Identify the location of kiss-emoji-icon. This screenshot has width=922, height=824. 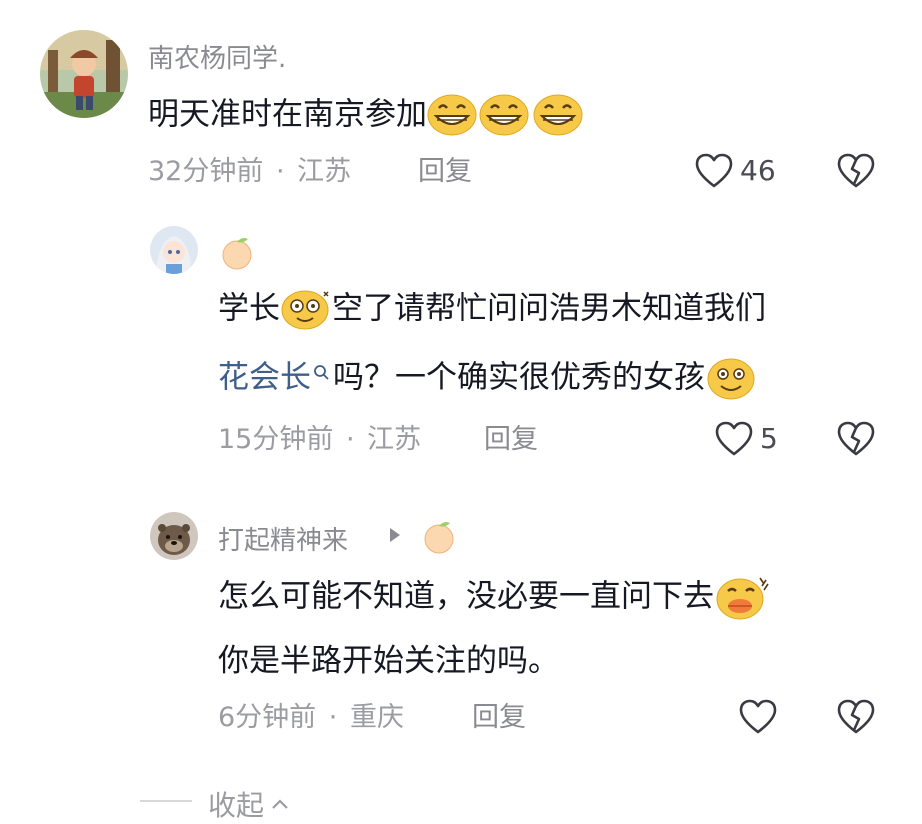
(742, 598).